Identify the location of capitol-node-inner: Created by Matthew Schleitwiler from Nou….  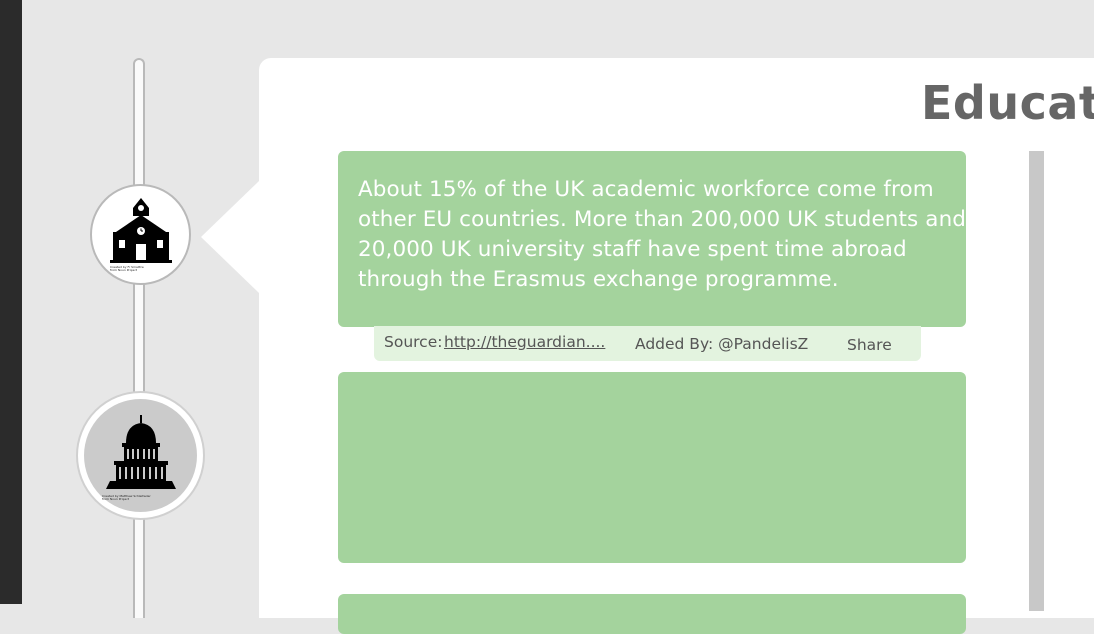
(140, 455).